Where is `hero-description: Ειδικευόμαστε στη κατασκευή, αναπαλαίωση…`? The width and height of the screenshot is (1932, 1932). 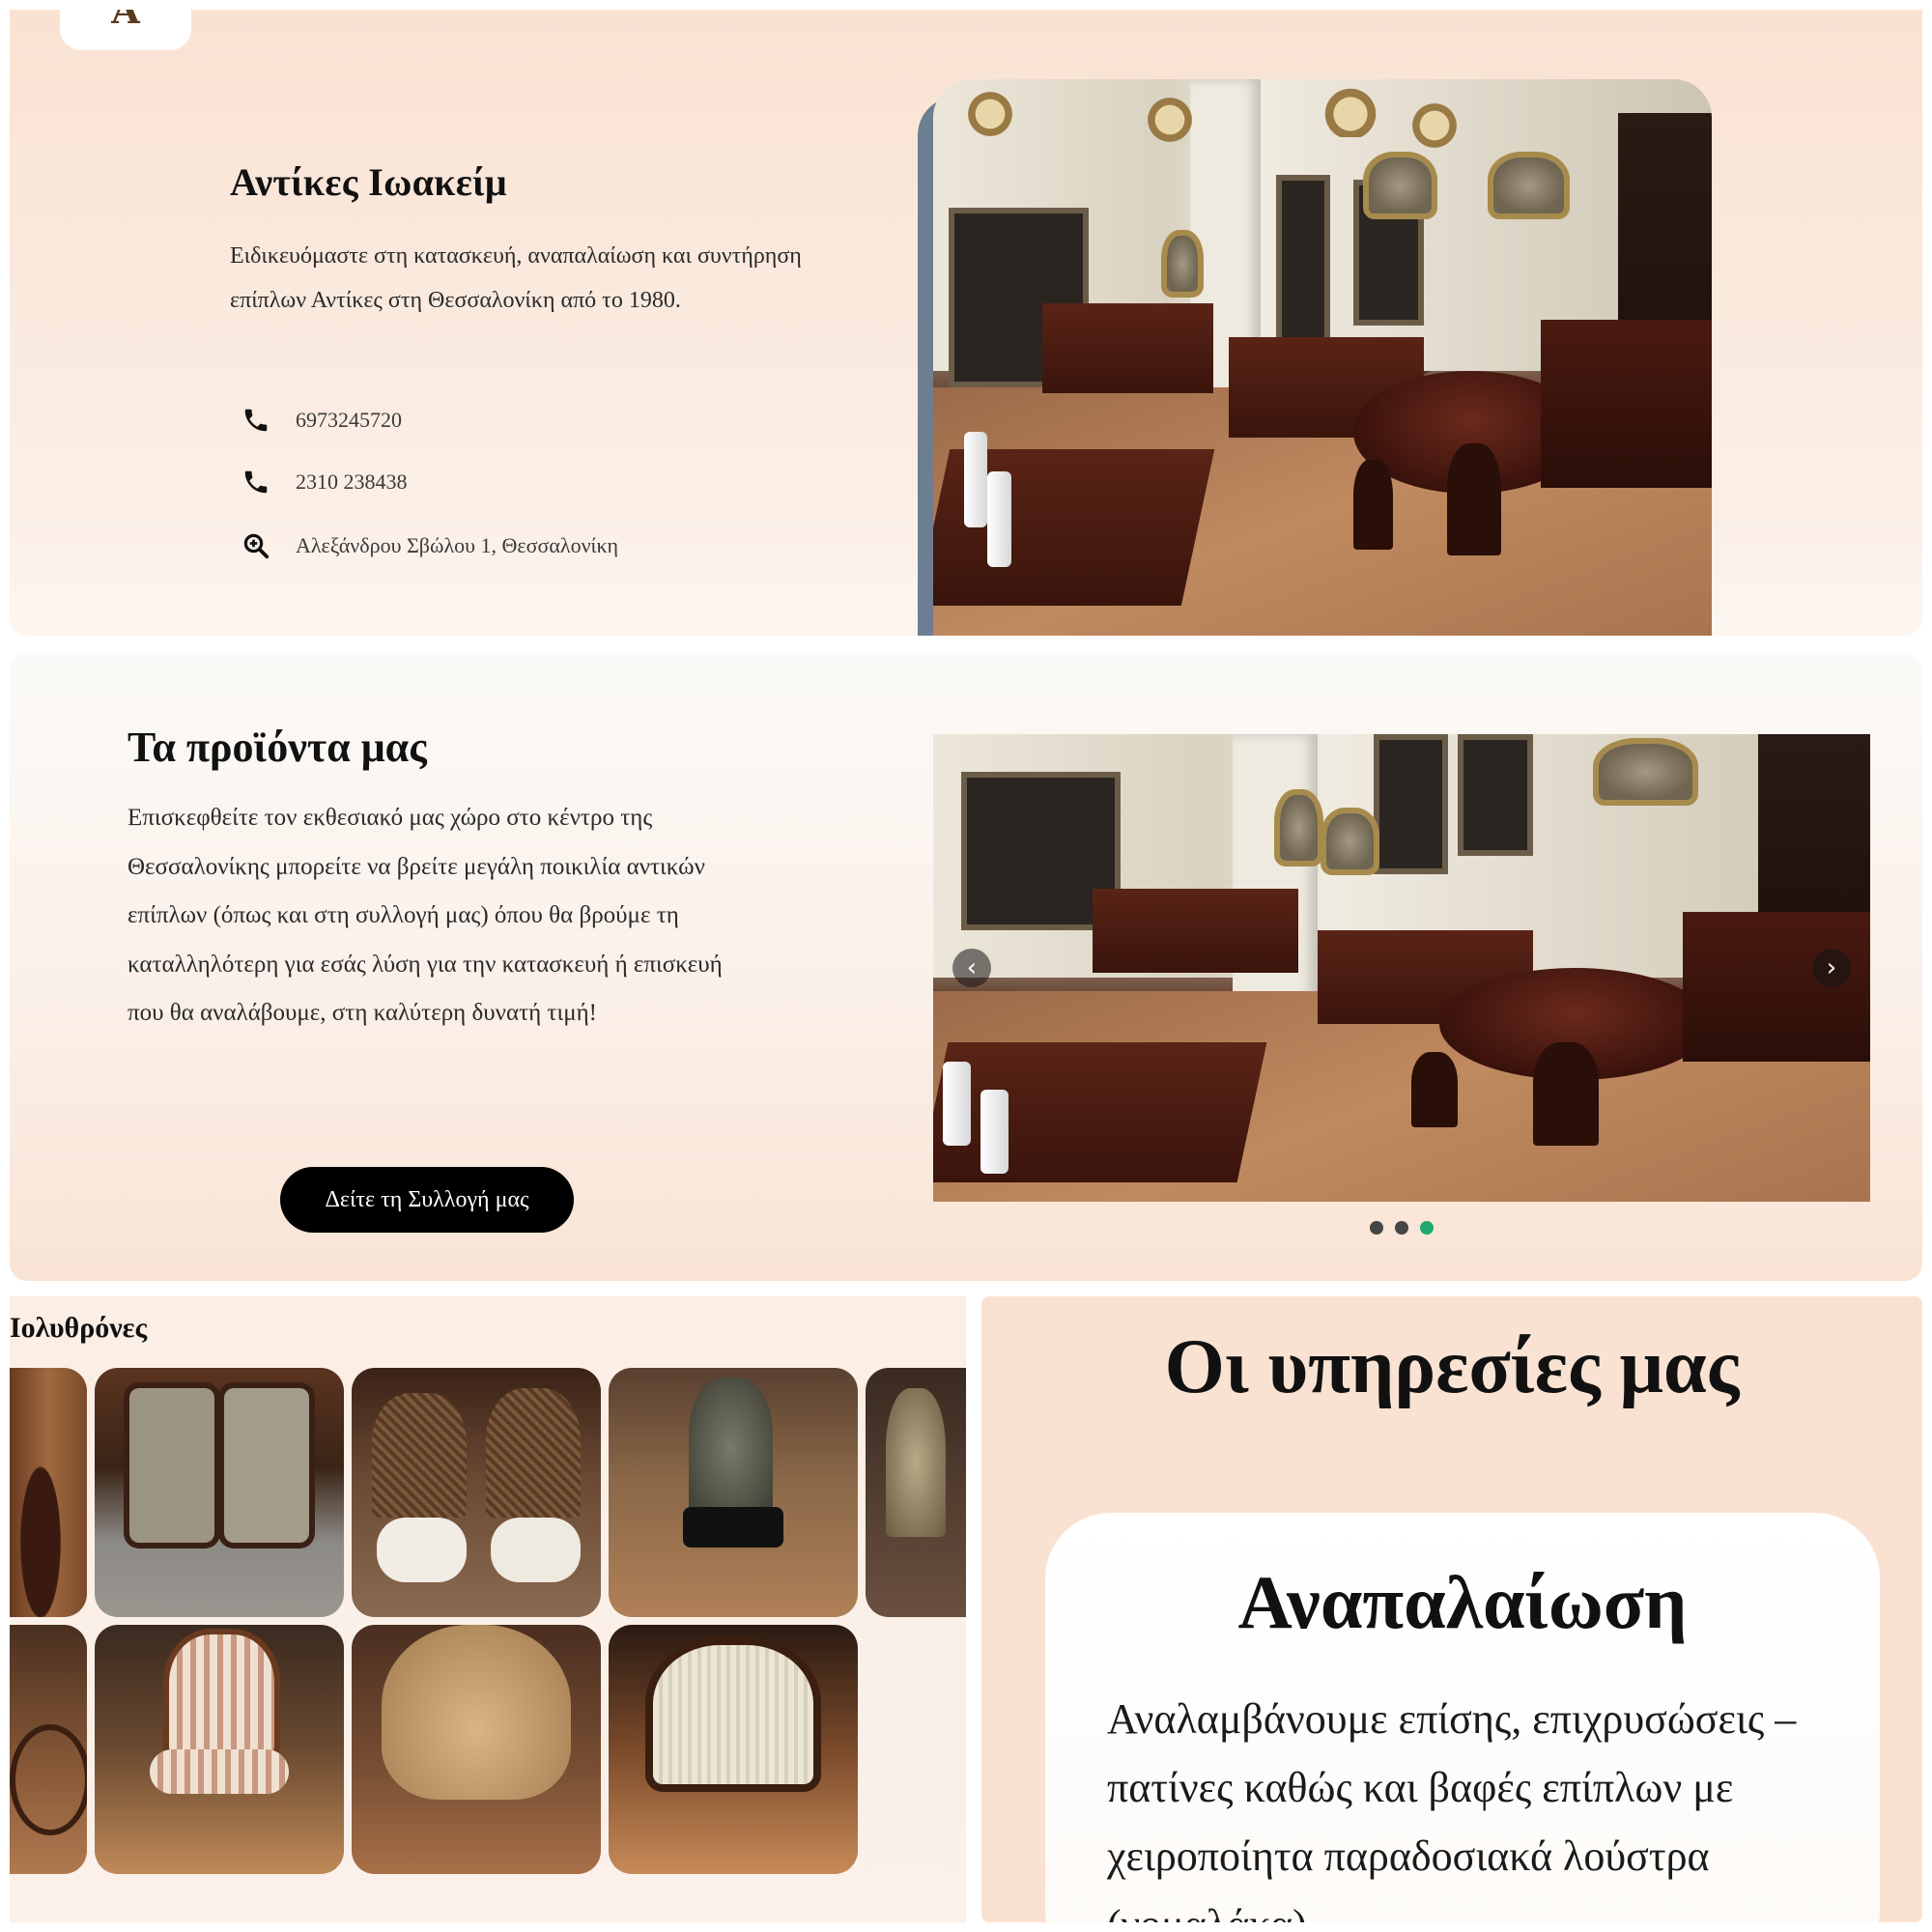 hero-description: Ειδικευόμαστε στη κατασκευή, αναπαλαίωση… is located at coordinates (516, 278).